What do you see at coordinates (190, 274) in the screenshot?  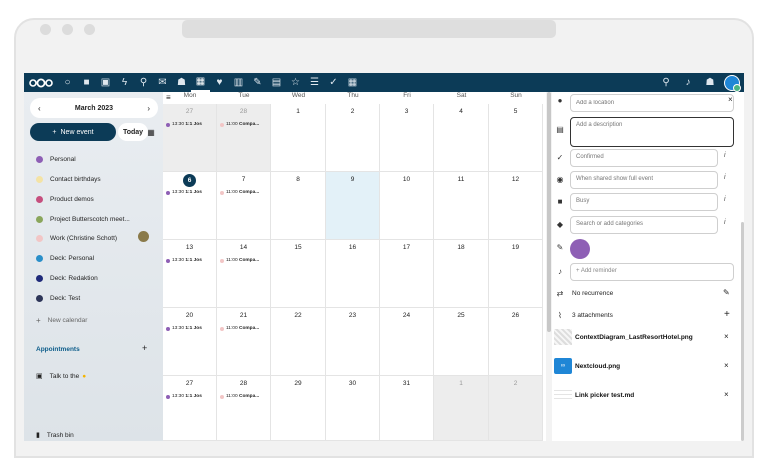 I see `day-cell: 13 13:30 1:1 Jos` at bounding box center [190, 274].